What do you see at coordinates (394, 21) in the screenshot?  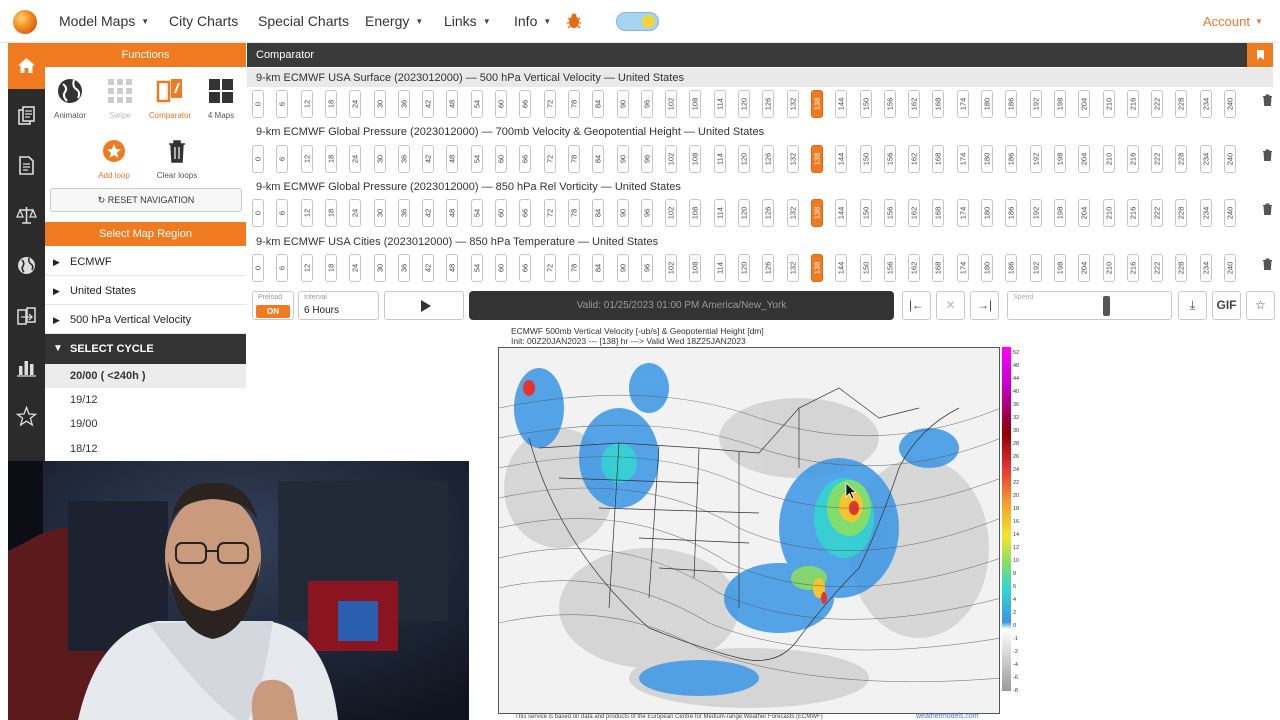 I see `nav-energy: Energy ▼` at bounding box center [394, 21].